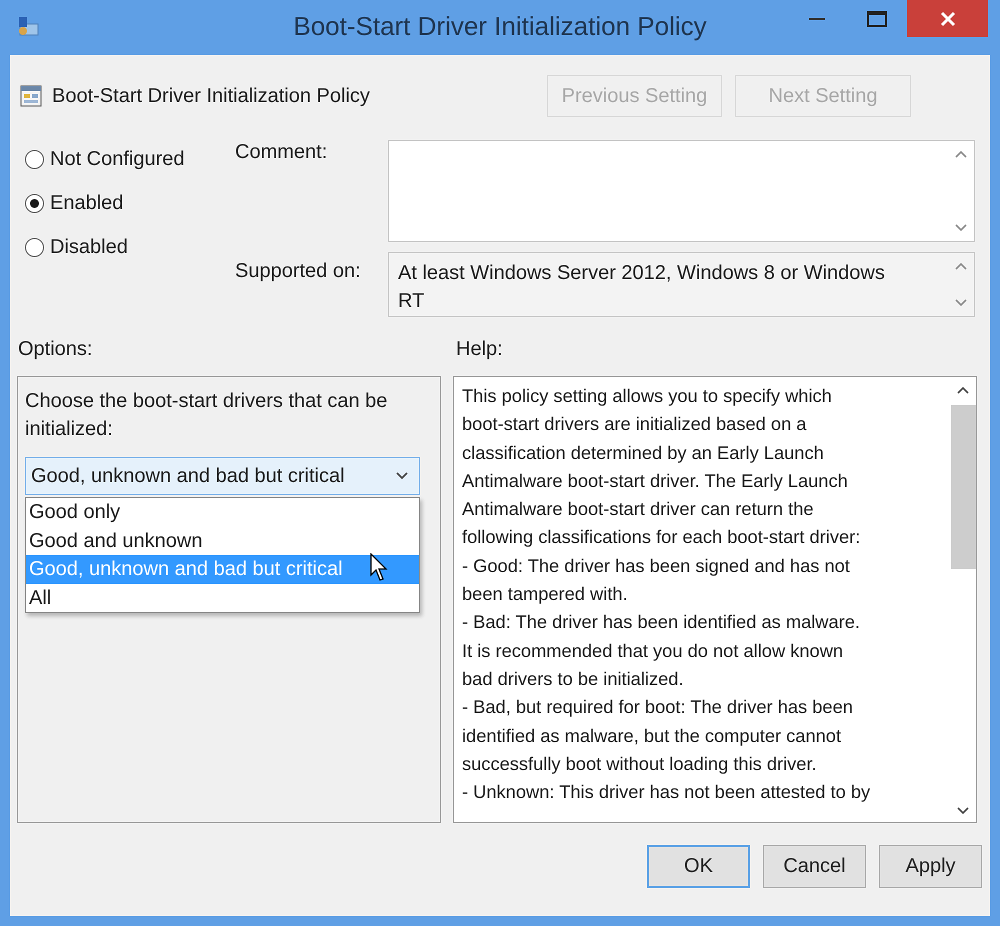 Image resolution: width=1000 pixels, height=926 pixels. Describe the element at coordinates (31, 96) in the screenshot. I see `policy-icon` at that location.